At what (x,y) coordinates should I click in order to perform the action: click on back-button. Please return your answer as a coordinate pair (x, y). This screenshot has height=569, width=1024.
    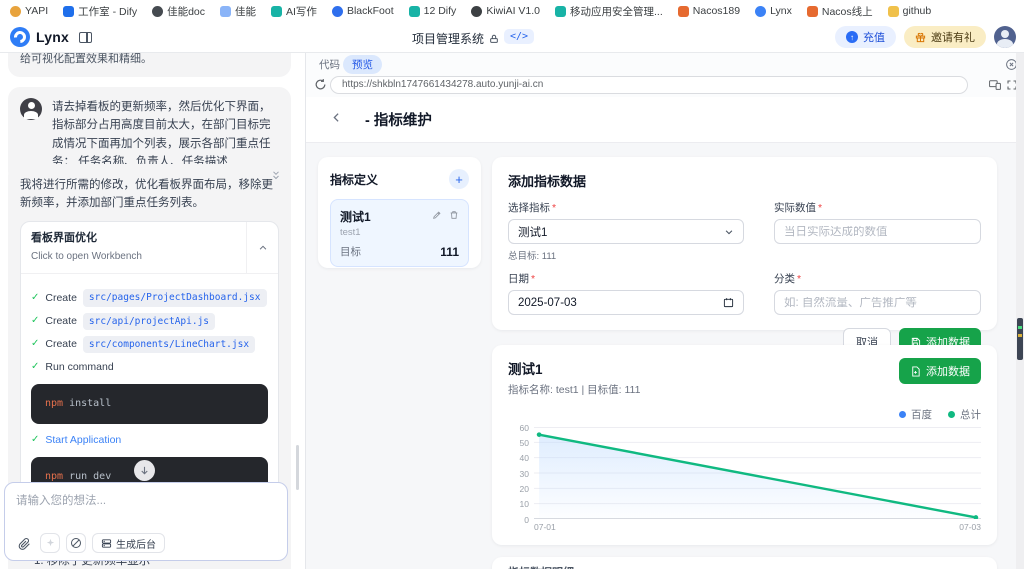
    Looking at the image, I should click on (336, 120).